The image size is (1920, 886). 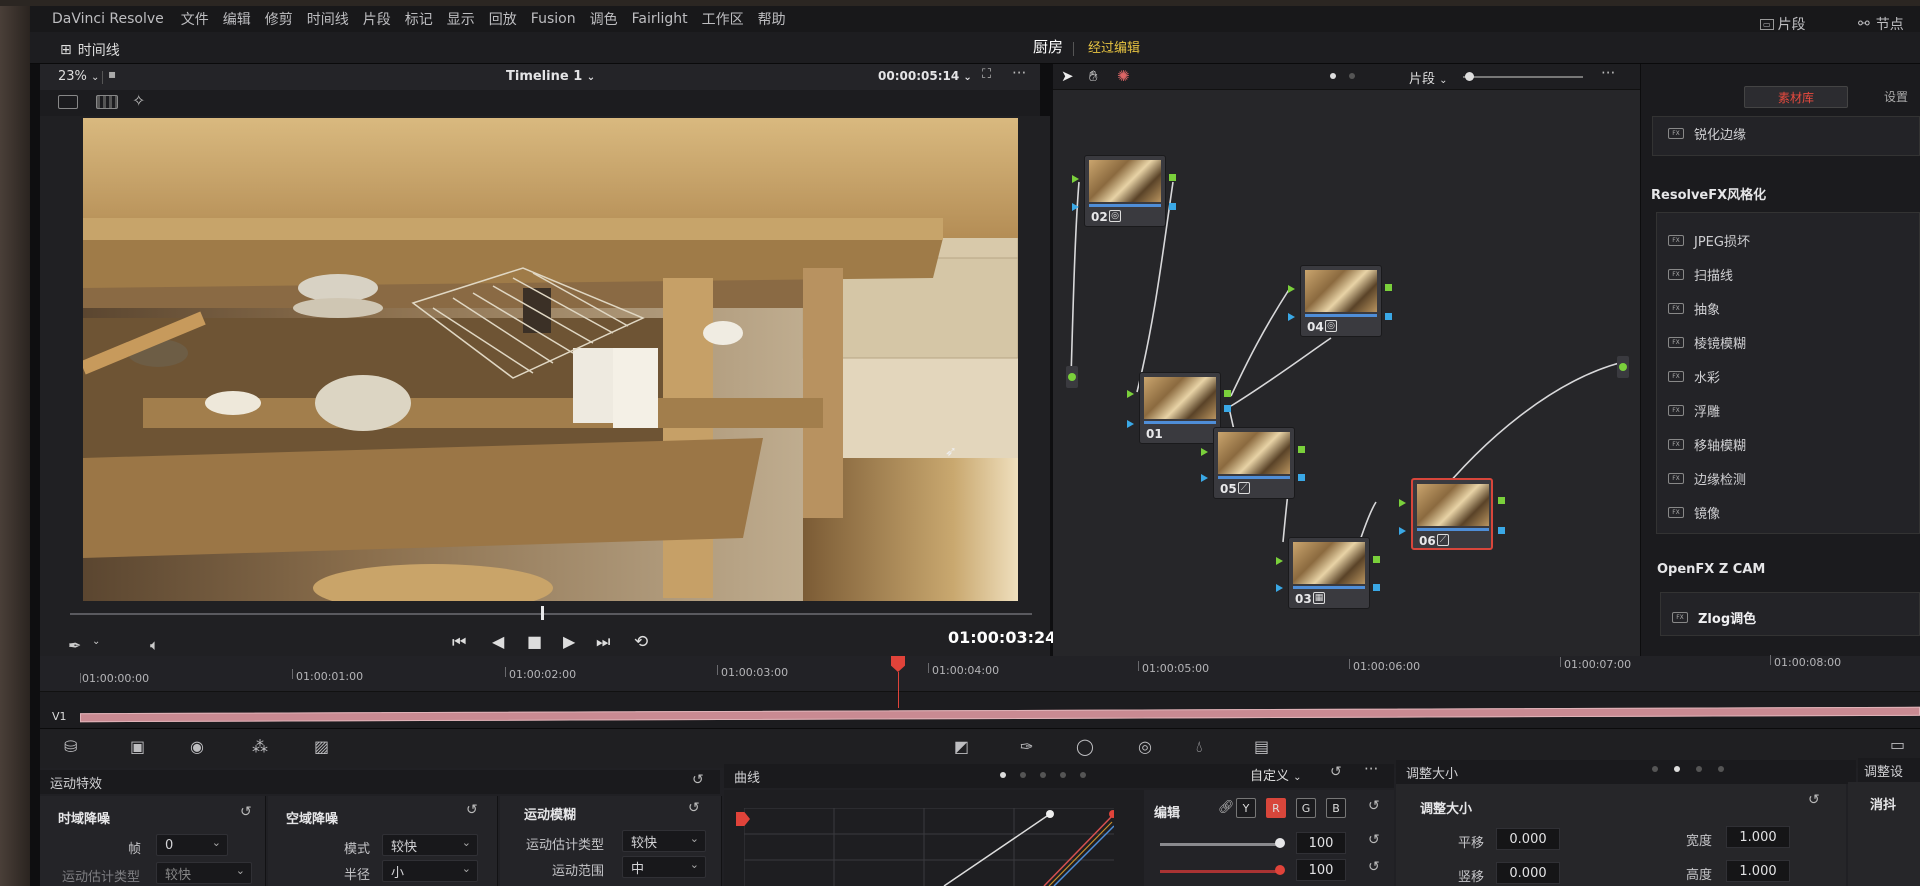 What do you see at coordinates (1528, 839) in the screenshot?
I see `pan-value: 0.000` at bounding box center [1528, 839].